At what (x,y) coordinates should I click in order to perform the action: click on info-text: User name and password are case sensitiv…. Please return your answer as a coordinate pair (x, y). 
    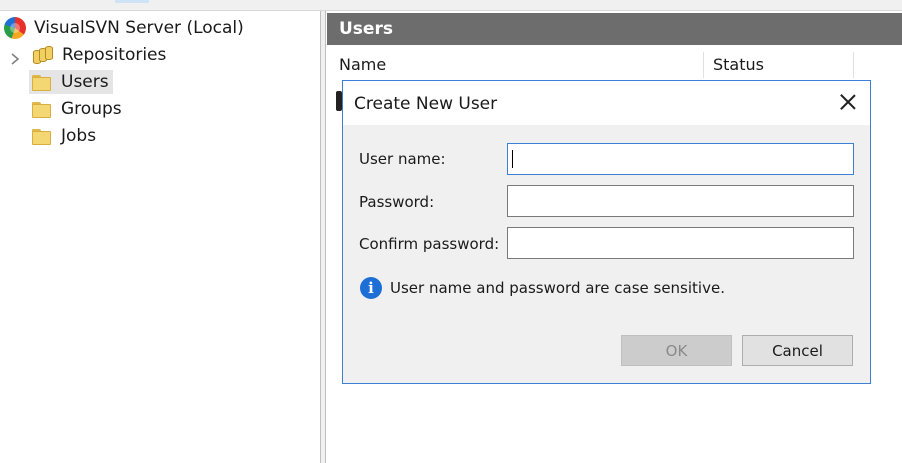
    Looking at the image, I should click on (557, 288).